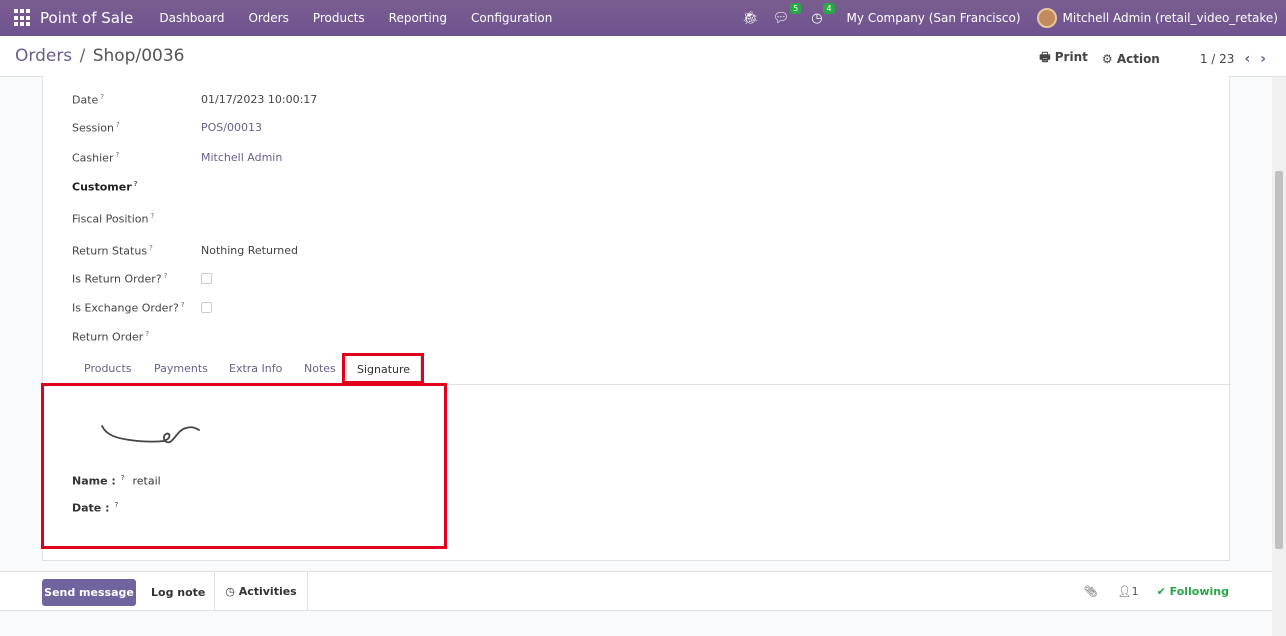 The width and height of the screenshot is (1286, 636). I want to click on send-message-button: Send message, so click(89, 592).